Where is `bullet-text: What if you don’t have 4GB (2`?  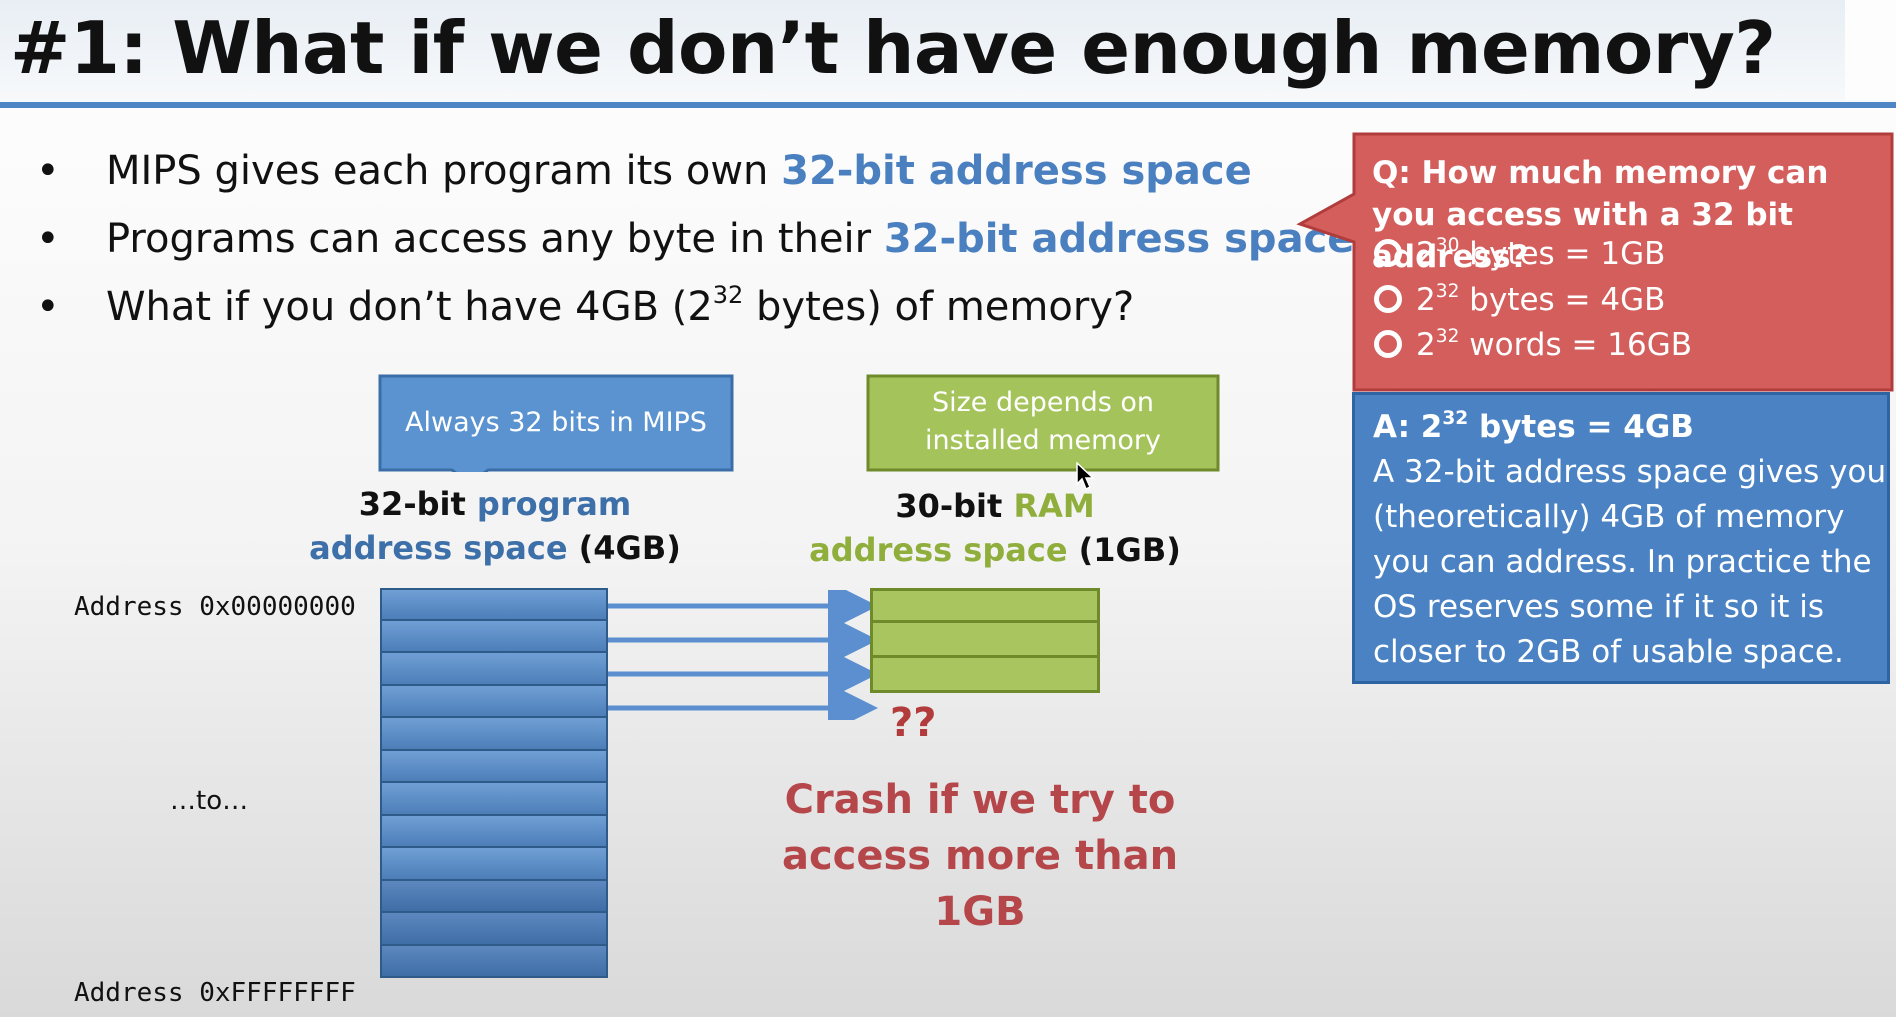
bullet-text: What if you don’t have 4GB (2 is located at coordinates (409, 307).